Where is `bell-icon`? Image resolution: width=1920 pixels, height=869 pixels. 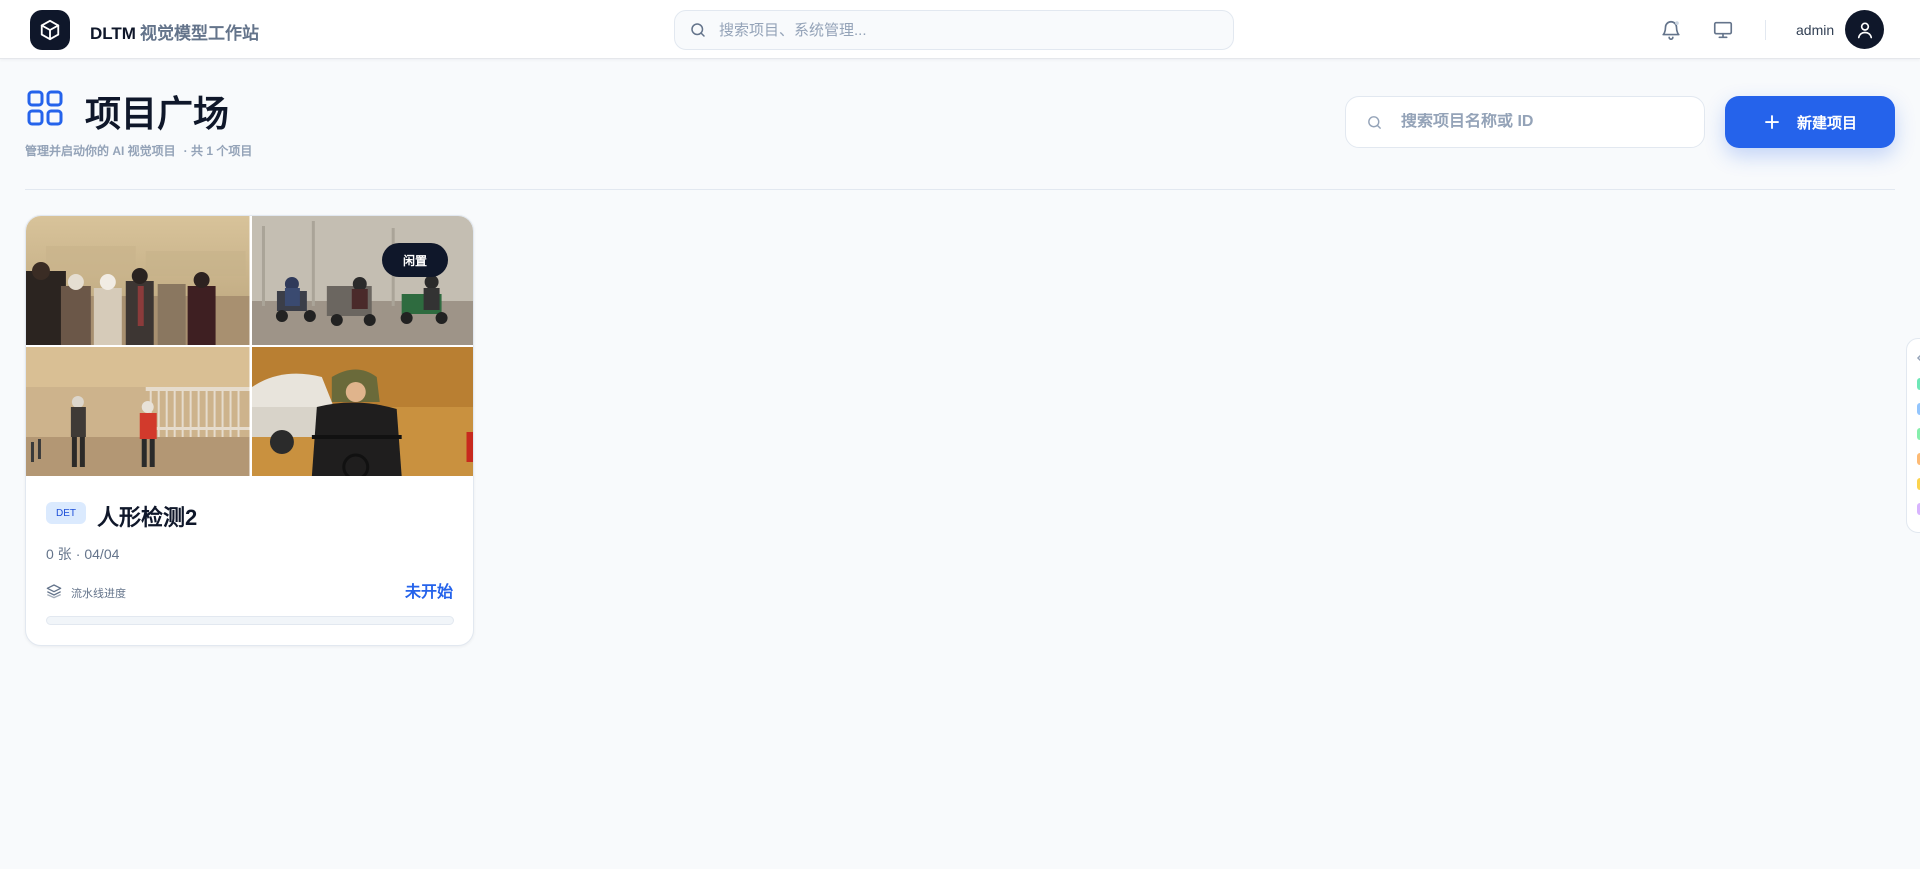 bell-icon is located at coordinates (1671, 30).